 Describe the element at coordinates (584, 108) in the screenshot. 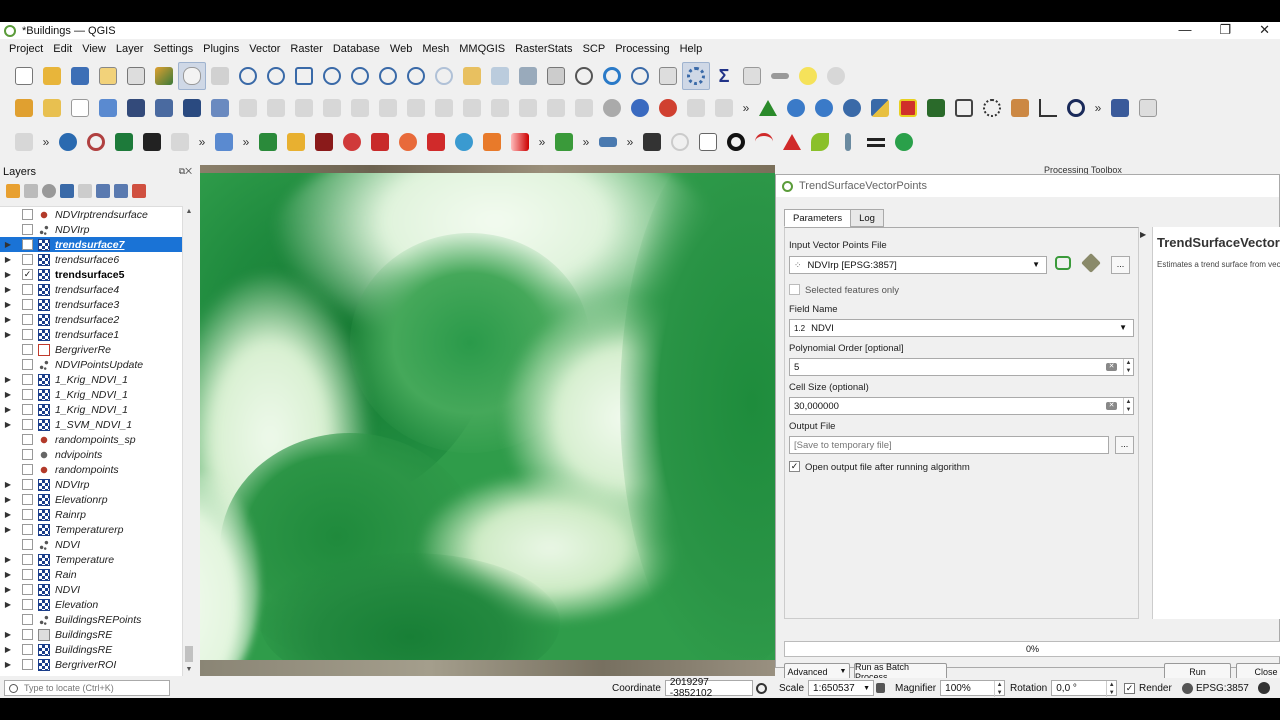

I see `label-tool-button` at that location.